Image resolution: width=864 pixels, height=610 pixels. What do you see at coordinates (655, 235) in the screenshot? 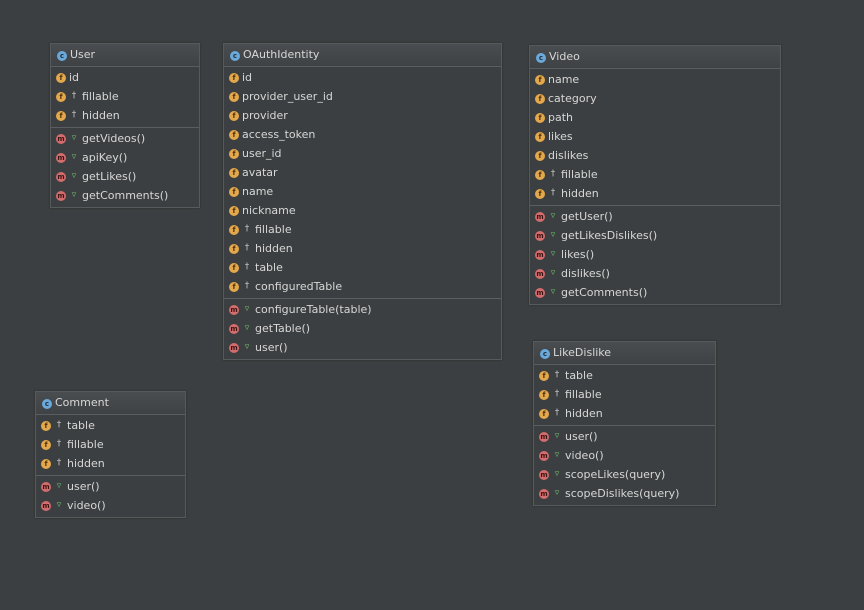
I see `method-row: m ▿ getLikesDislikes()` at bounding box center [655, 235].